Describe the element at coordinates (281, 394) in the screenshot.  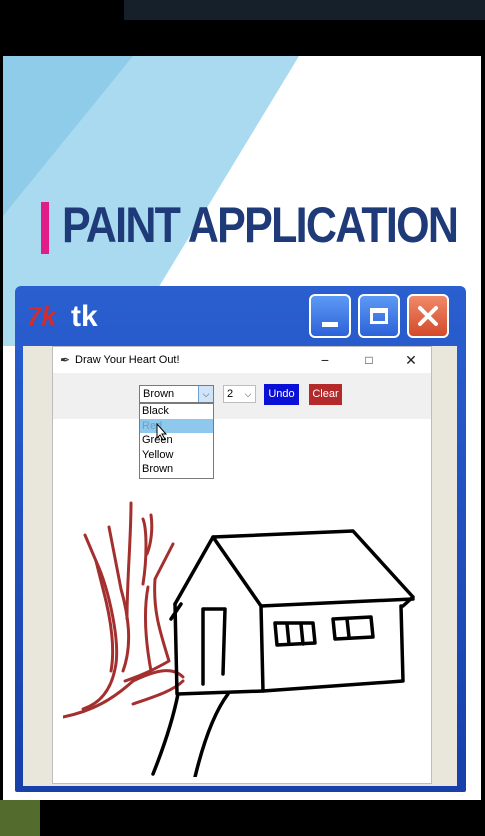
I see `undo-button: Undo` at that location.